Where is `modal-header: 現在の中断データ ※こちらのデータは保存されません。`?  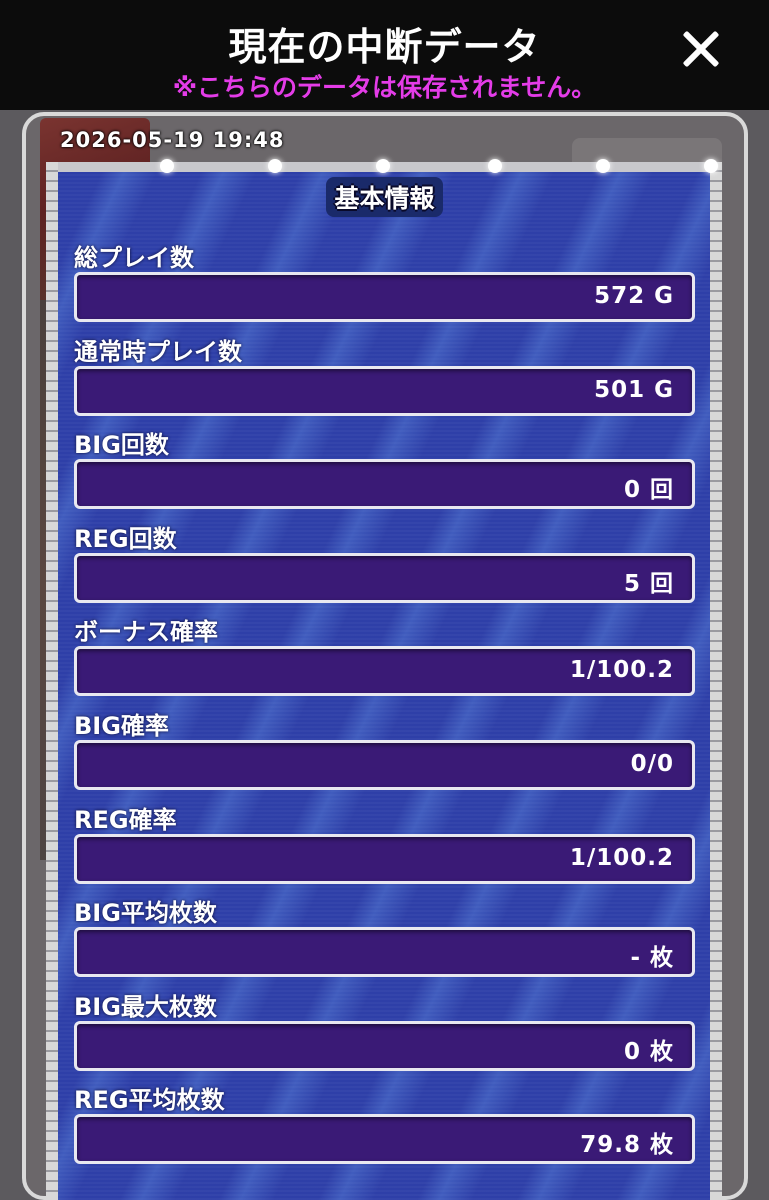 modal-header: 現在の中断データ ※こちらのデータは保存されません。 is located at coordinates (384, 55).